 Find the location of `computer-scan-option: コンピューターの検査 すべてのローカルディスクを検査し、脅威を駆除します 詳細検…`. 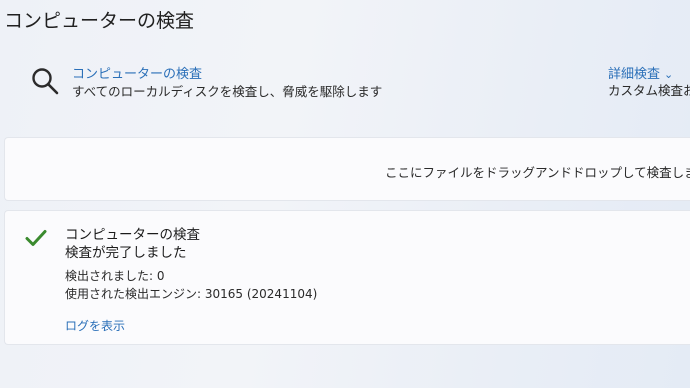

computer-scan-option: コンピューターの検査 すべてのローカルディスクを検査し、脅威を駆除します 詳細検… is located at coordinates (345, 81).